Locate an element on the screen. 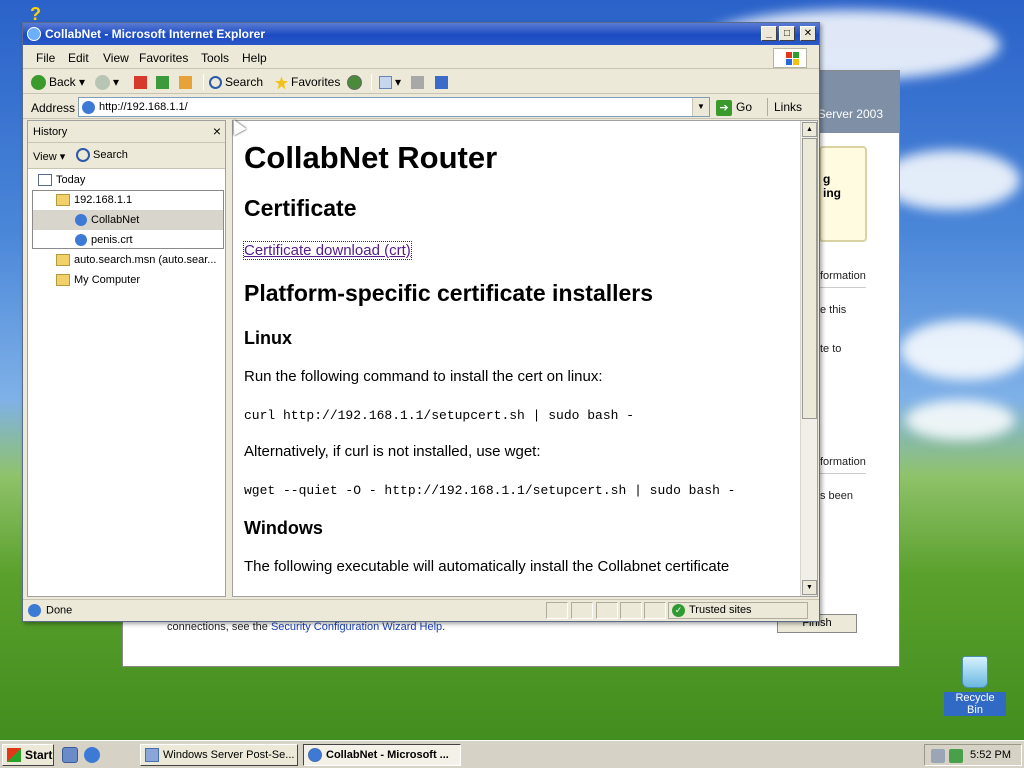  history-item-label: Today is located at coordinates (71, 180).